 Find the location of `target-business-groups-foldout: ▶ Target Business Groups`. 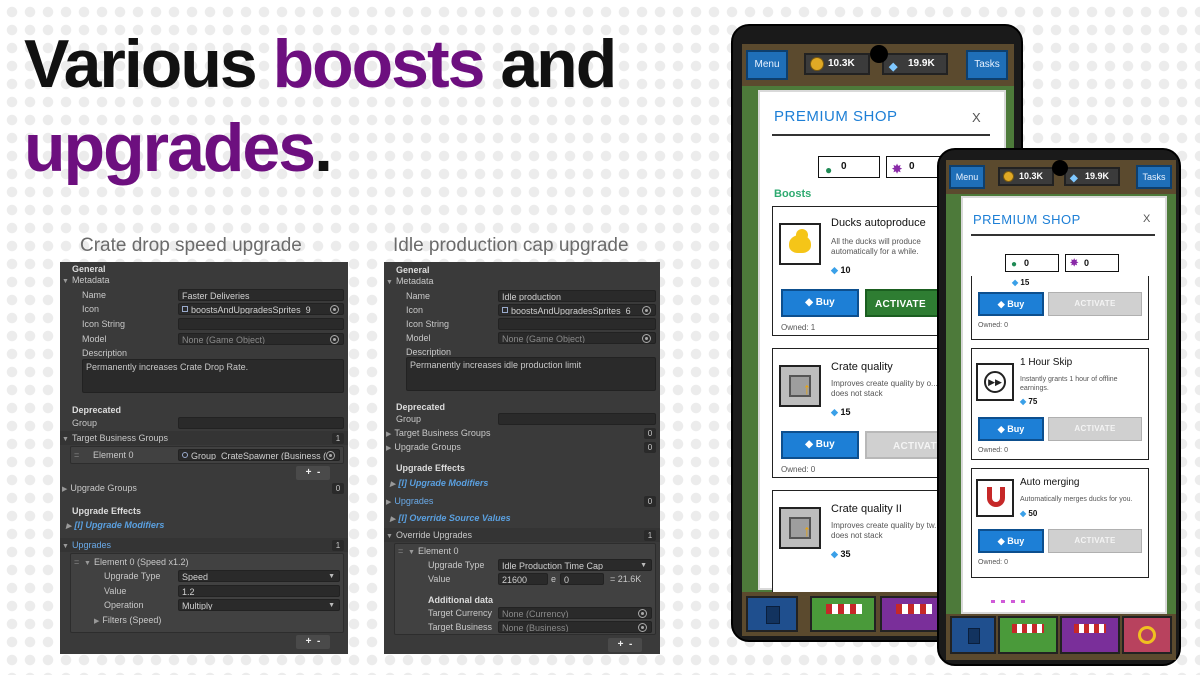

target-business-groups-foldout: ▶ Target Business Groups is located at coordinates (438, 434).